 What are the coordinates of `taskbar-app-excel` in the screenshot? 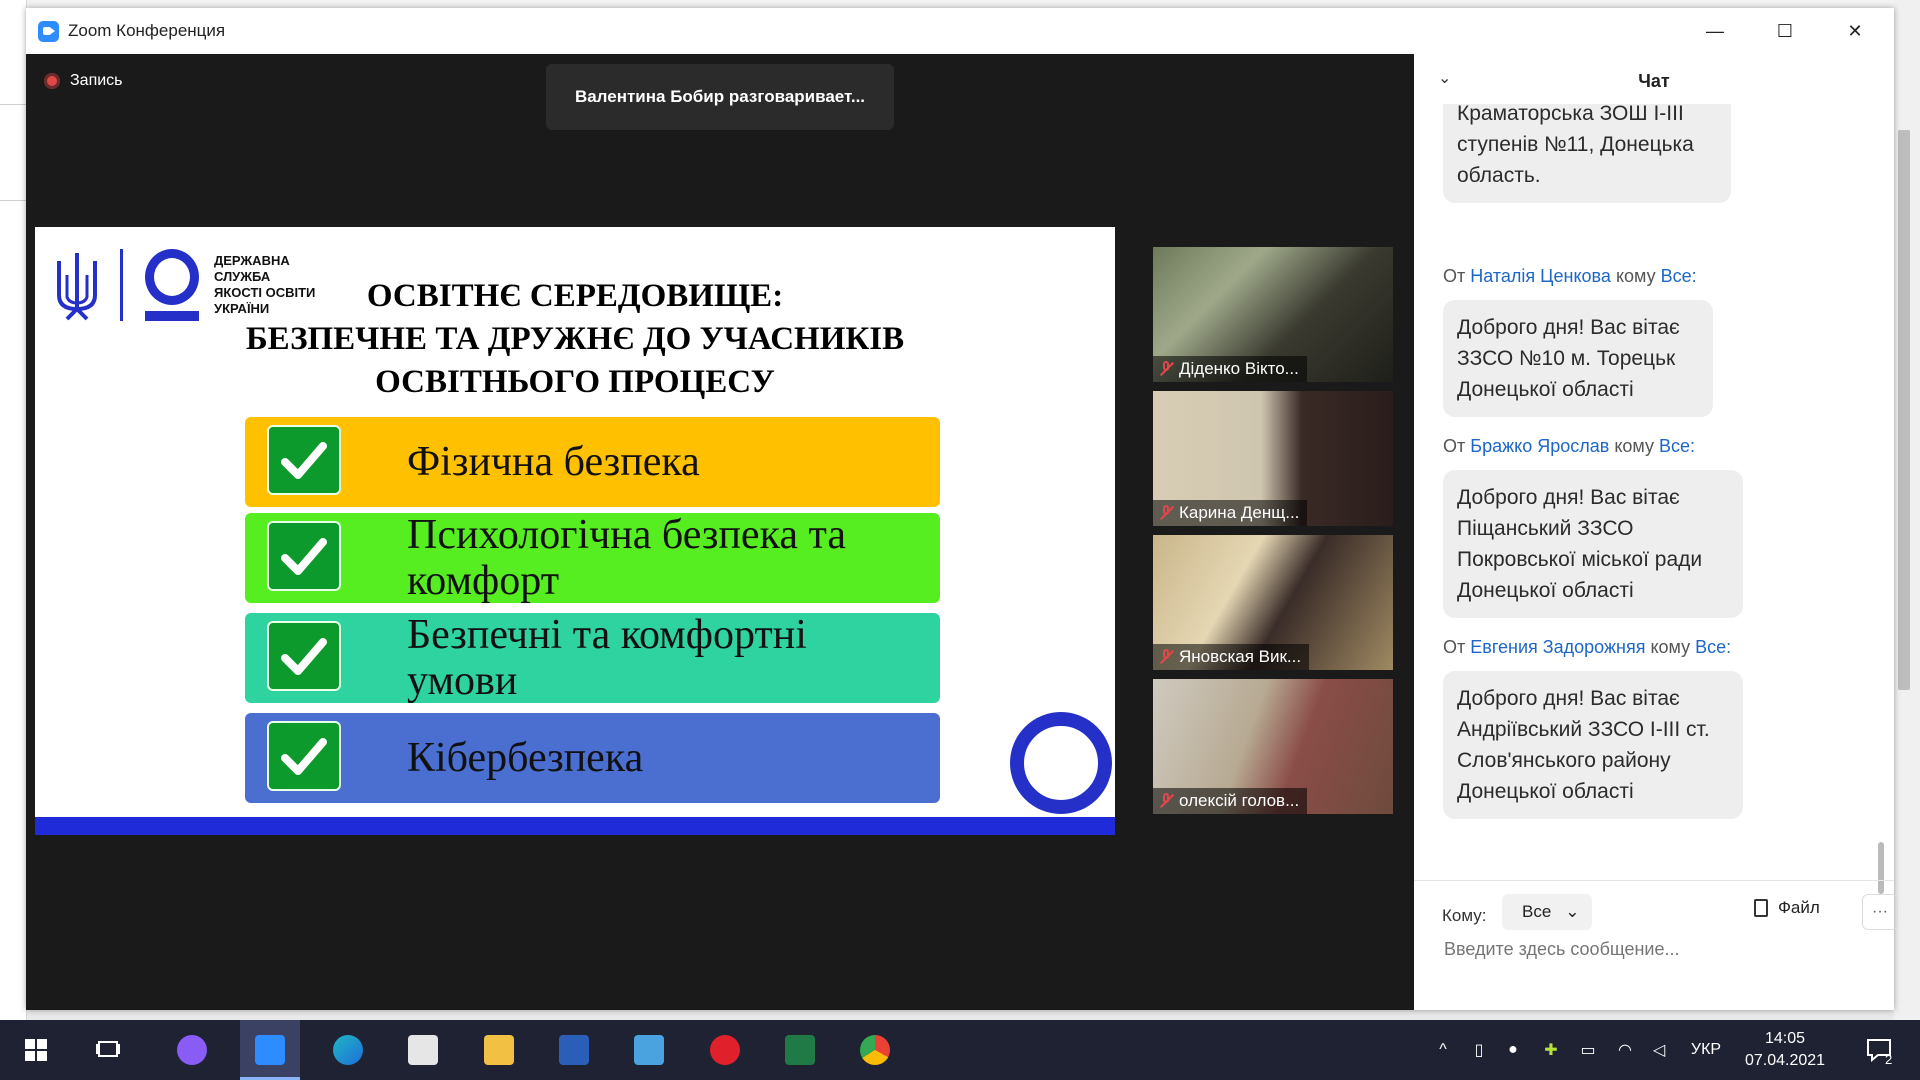 It's located at (800, 1050).